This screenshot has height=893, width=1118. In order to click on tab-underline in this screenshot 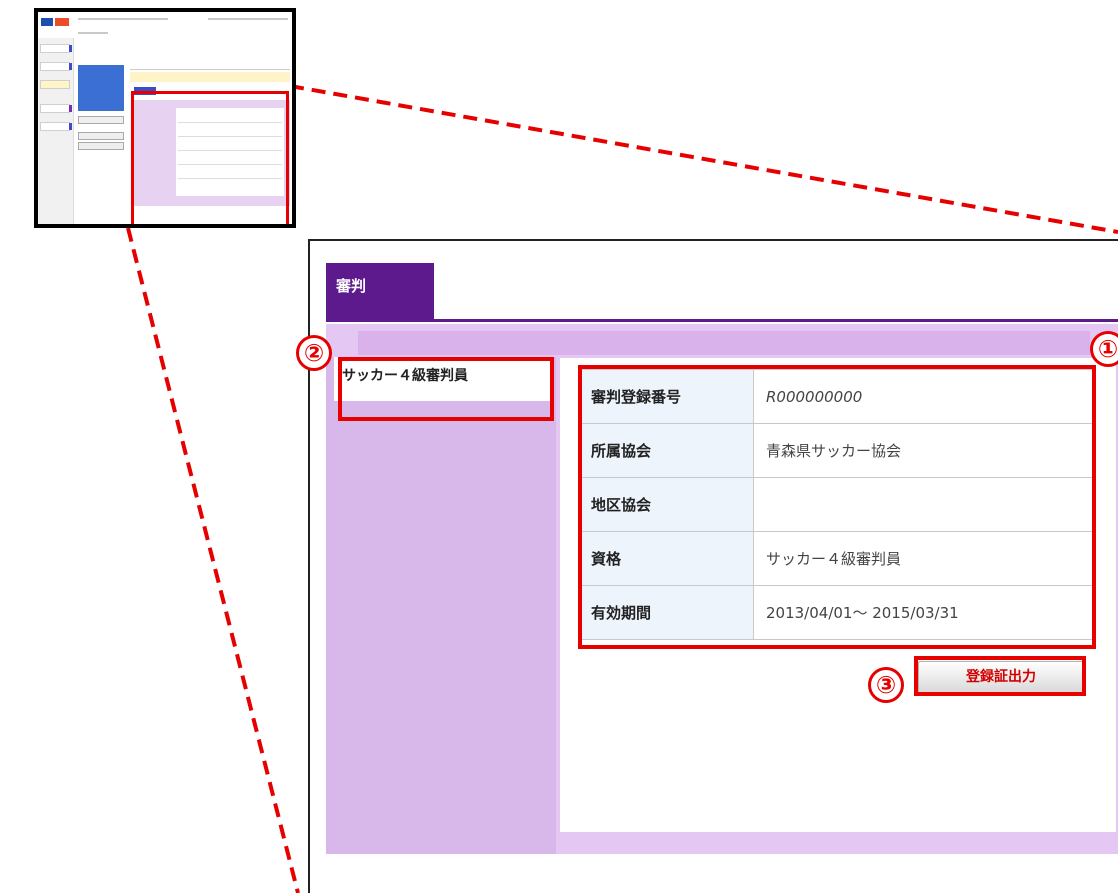, I will do `click(722, 320)`.